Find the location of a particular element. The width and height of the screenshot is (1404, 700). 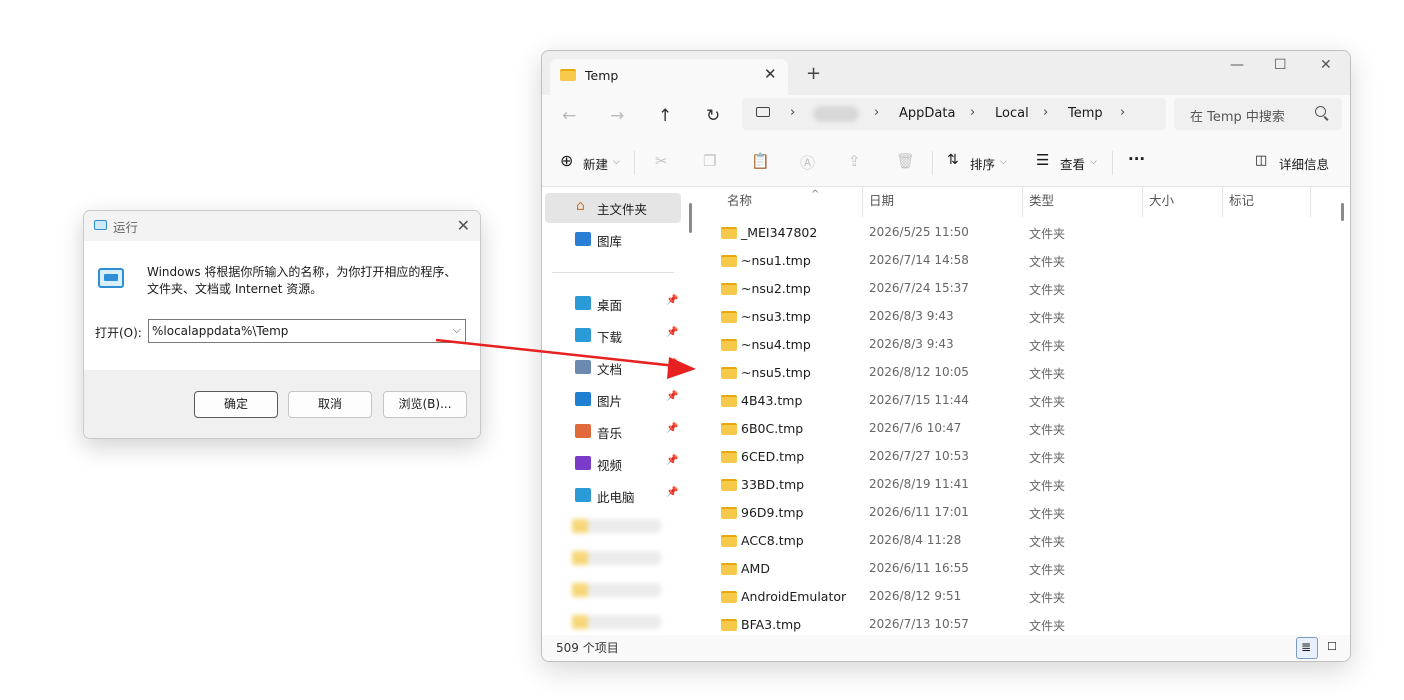

file-row: 6CED.tmp 2026/7/27 10:53 文件夹 is located at coordinates (1018, 457).